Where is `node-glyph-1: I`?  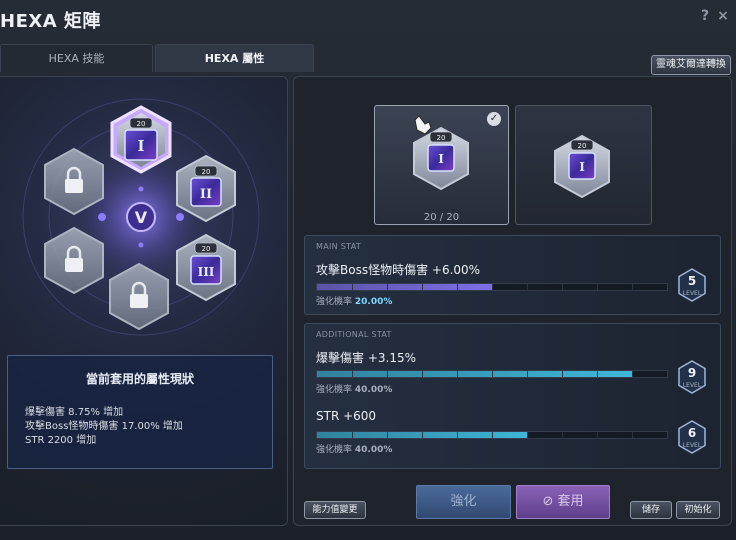 node-glyph-1: I is located at coordinates (140, 146).